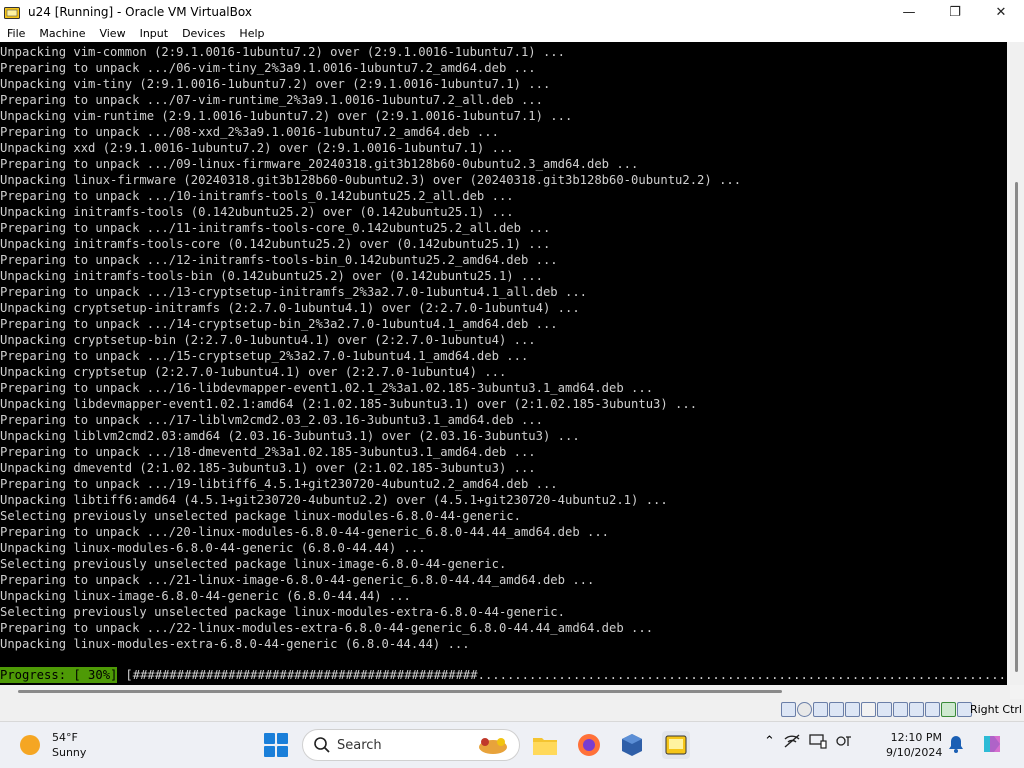 This screenshot has width=1024, height=768. What do you see at coordinates (868, 709) in the screenshot?
I see `shared-folders-icon` at bounding box center [868, 709].